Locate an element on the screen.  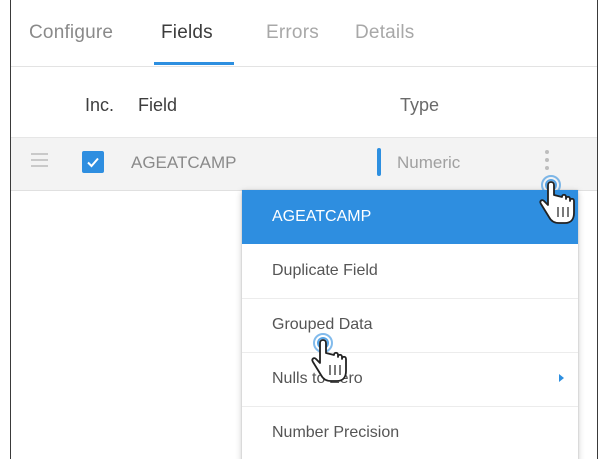
menu-item-label: Number Precision is located at coordinates (336, 432).